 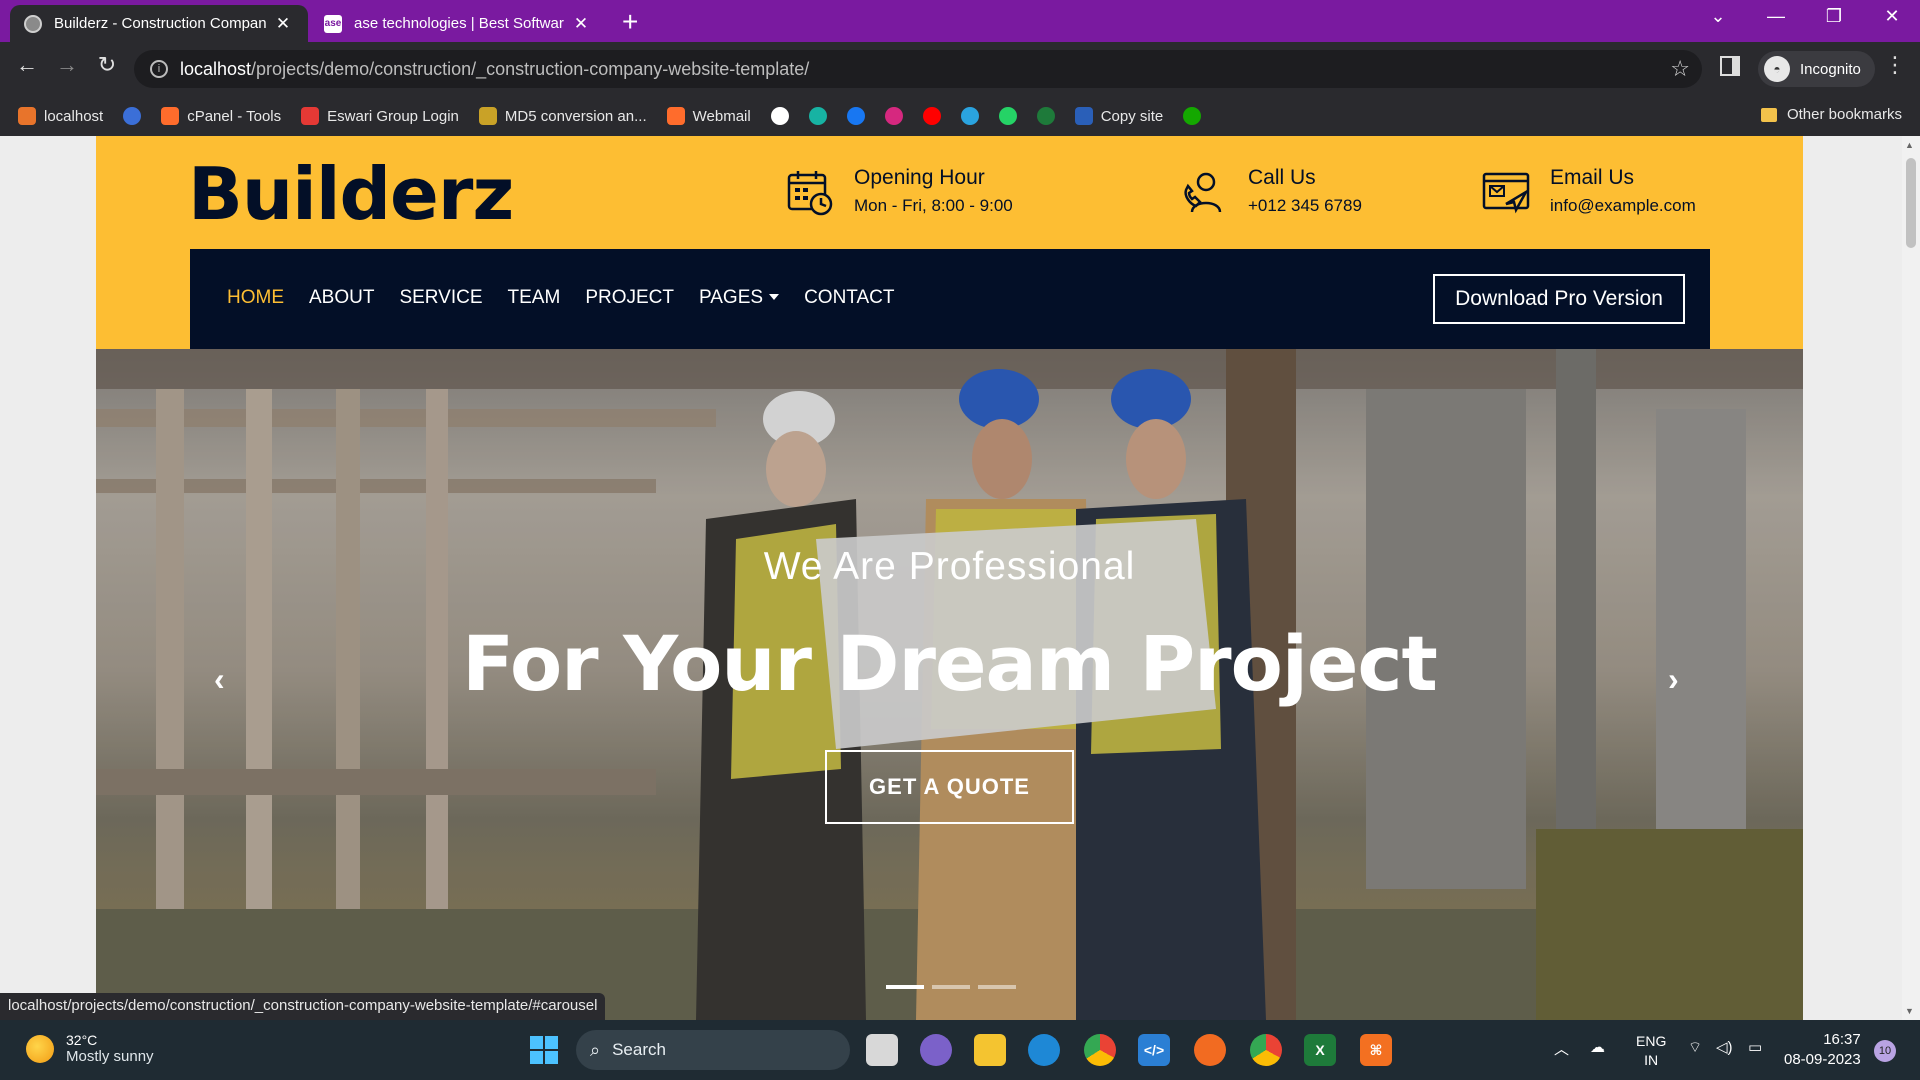 What do you see at coordinates (234, 116) in the screenshot?
I see `bookmark-label: cPanel - Tools` at bounding box center [234, 116].